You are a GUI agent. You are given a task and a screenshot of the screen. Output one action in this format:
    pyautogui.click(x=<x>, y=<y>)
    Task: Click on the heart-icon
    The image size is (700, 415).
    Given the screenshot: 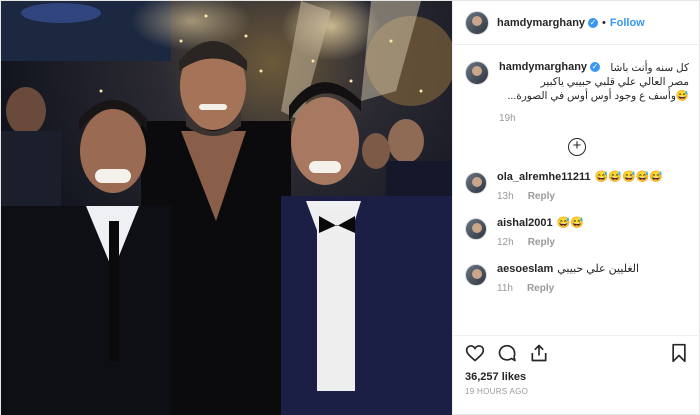 What is the action you would take?
    pyautogui.click(x=475, y=353)
    